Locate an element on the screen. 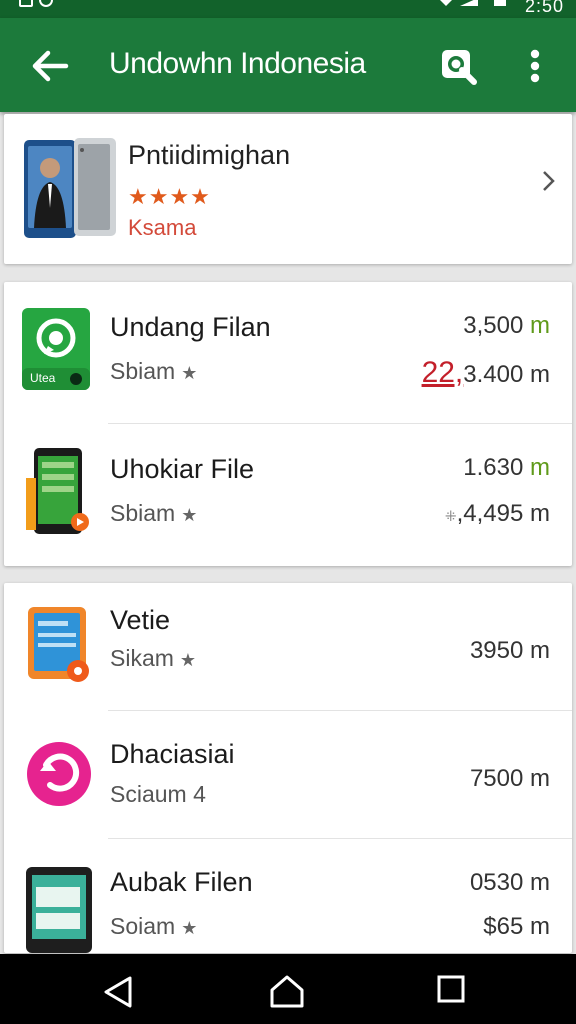 The width and height of the screenshot is (576, 1024). app-bar: Undowhn Indonesia is located at coordinates (288, 65).